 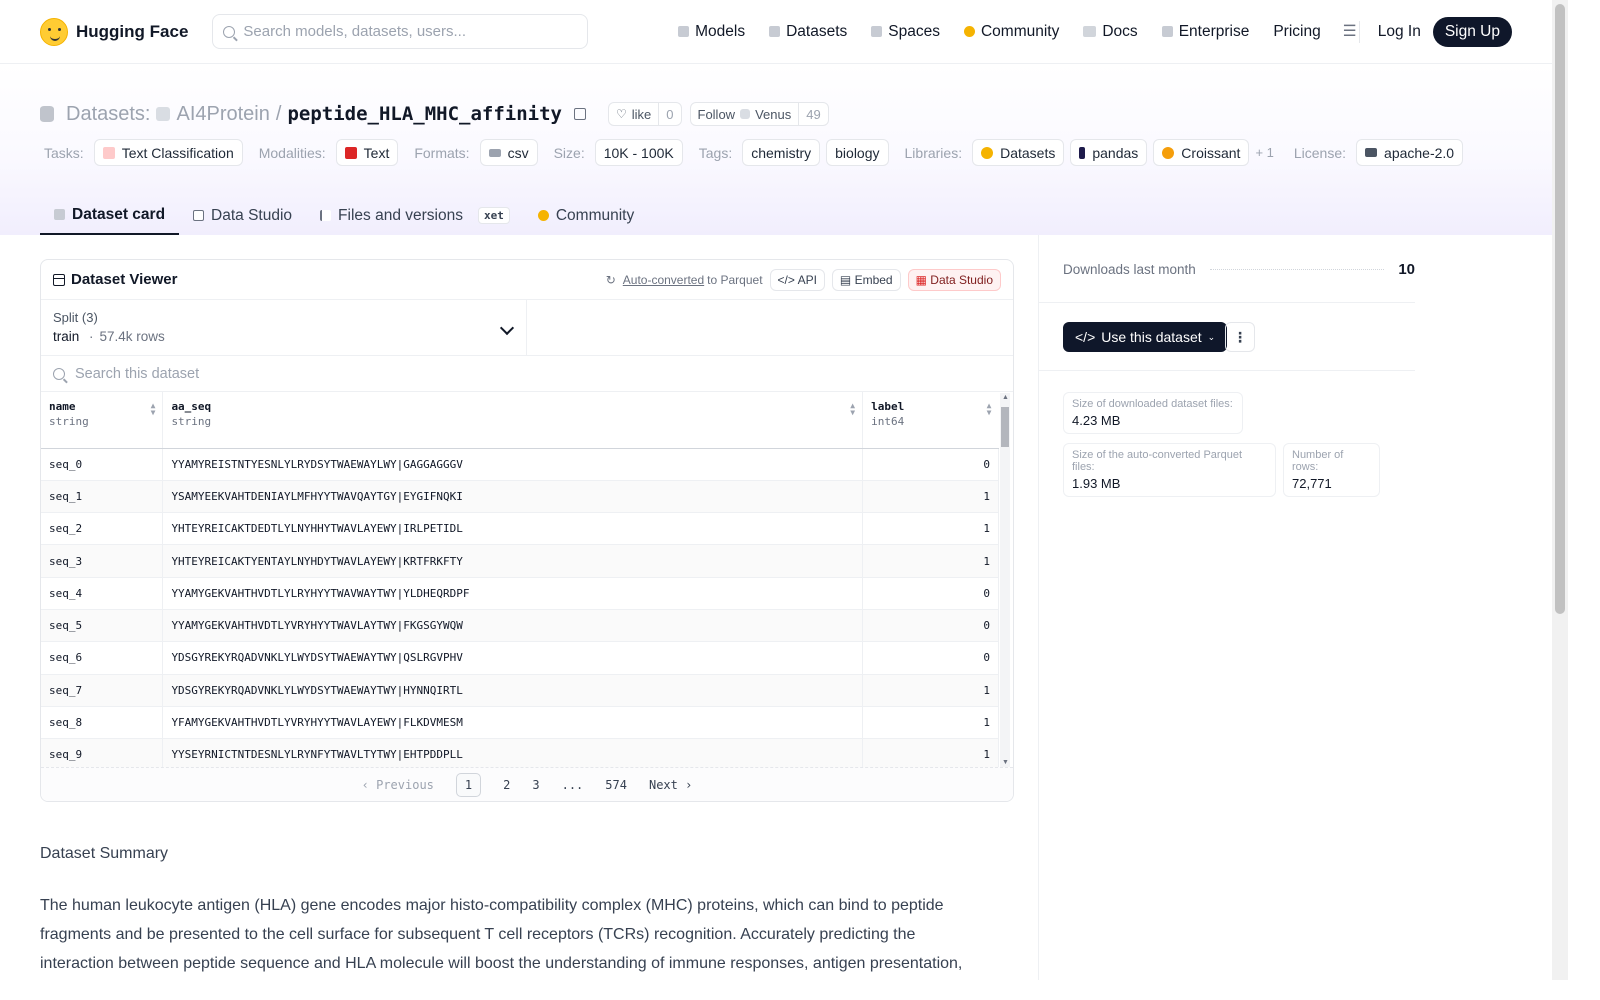 I want to click on repo-name-link: peptide_HLA_MHC_affinity, so click(x=424, y=114).